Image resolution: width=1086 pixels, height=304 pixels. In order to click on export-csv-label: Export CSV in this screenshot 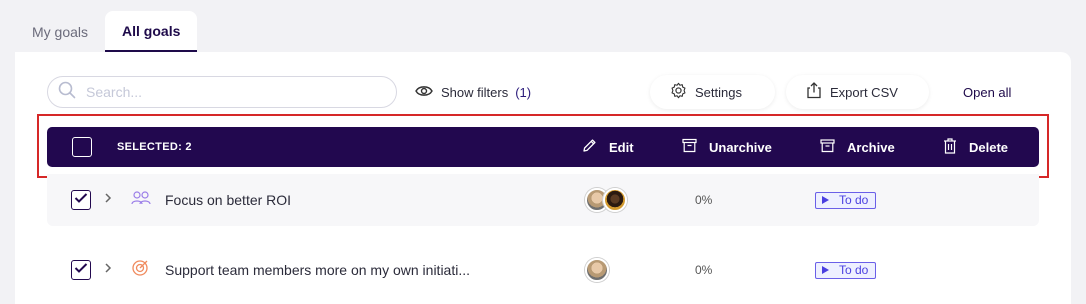, I will do `click(864, 92)`.